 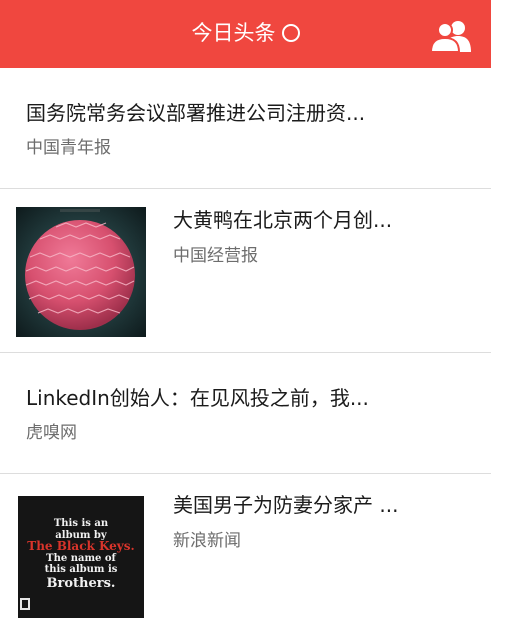 I want to click on header-title-wrap: 今日头条, so click(x=245, y=33).